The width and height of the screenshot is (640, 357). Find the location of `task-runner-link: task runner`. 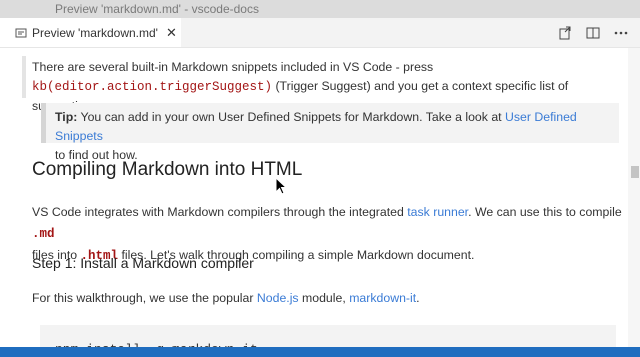

task-runner-link: task runner is located at coordinates (437, 212).